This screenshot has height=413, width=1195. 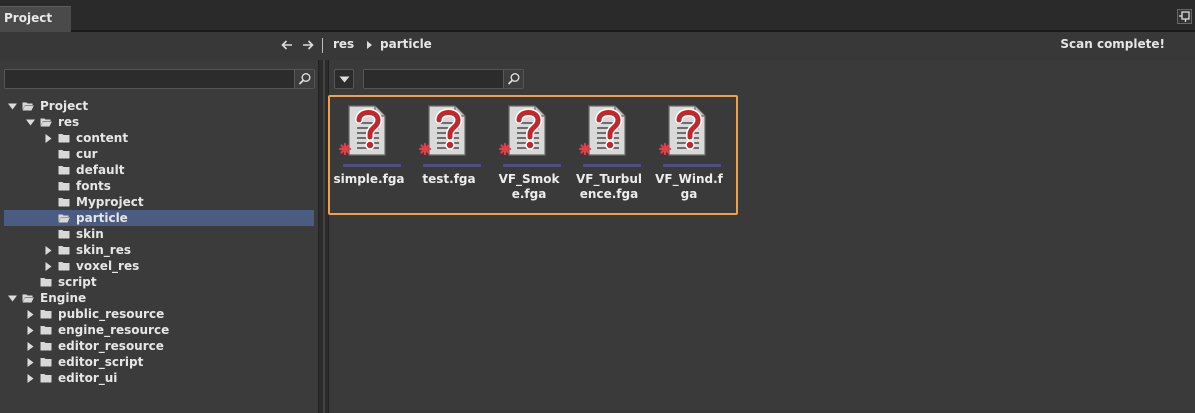 I want to click on file-tile: test.fga, so click(x=453, y=153).